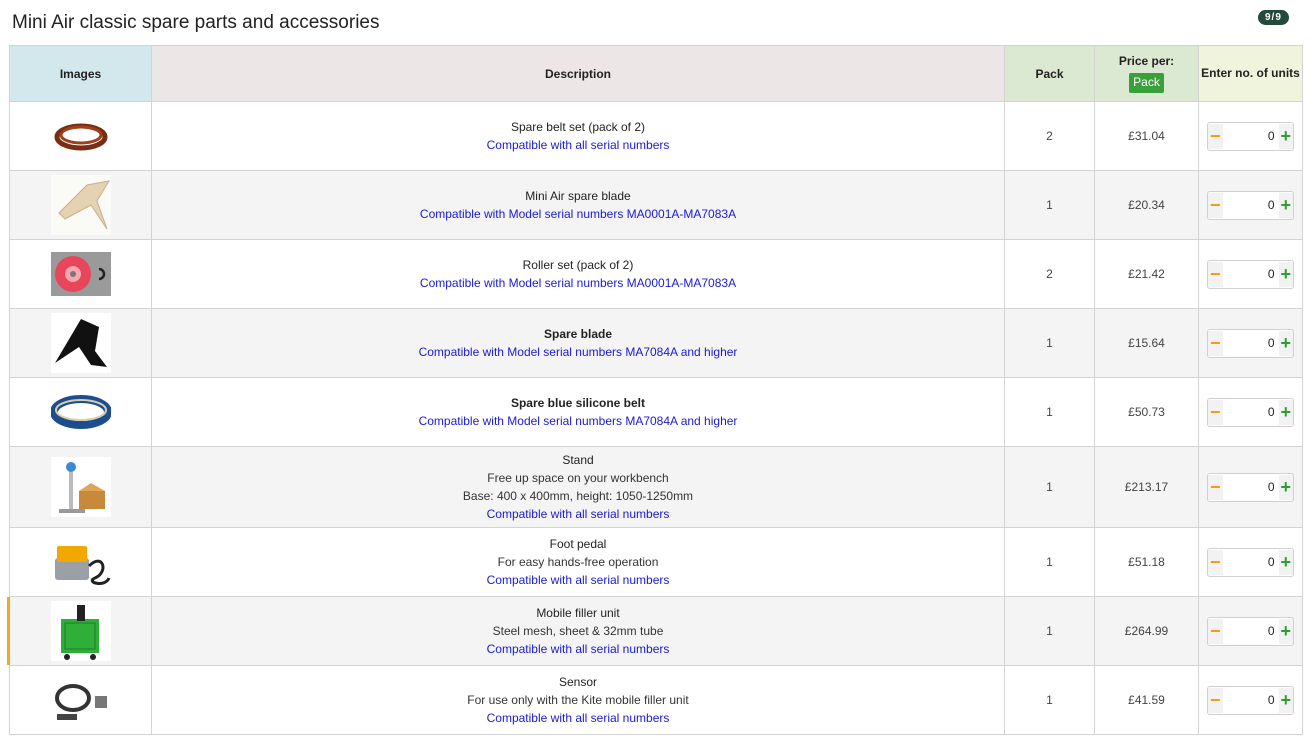  What do you see at coordinates (578, 478) in the screenshot?
I see `product-detail: Free up space on your workbench` at bounding box center [578, 478].